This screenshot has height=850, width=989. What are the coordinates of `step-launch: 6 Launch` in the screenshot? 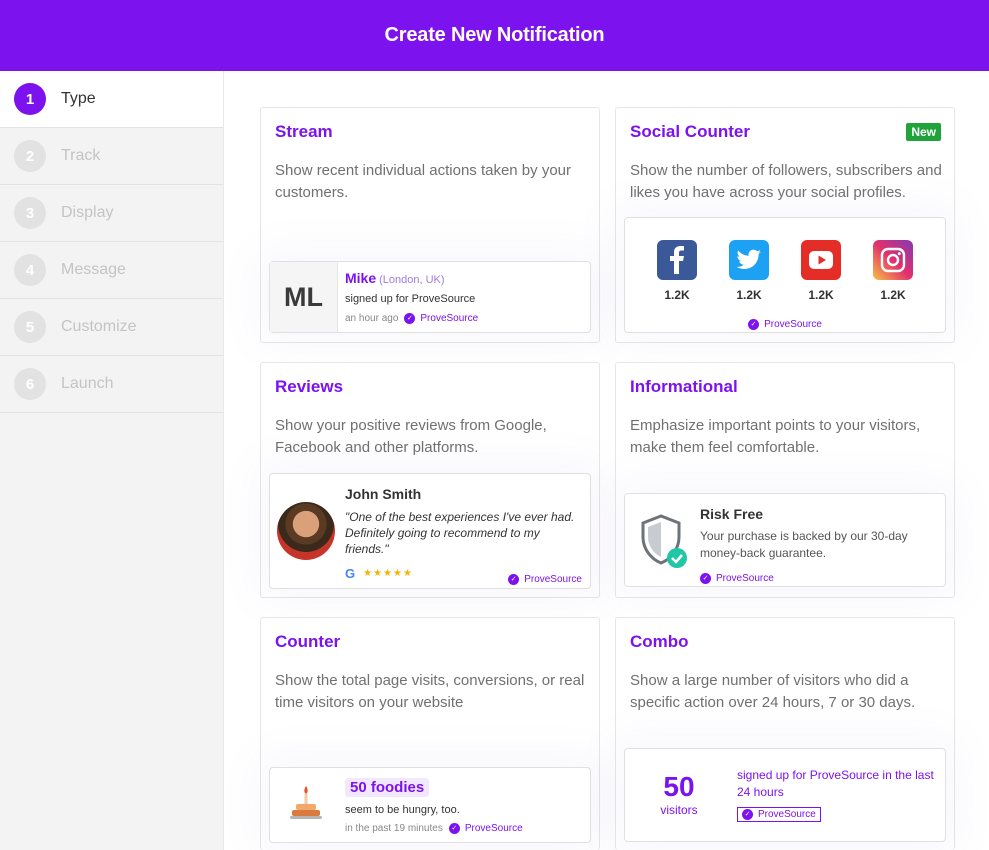 It's located at (111, 384).